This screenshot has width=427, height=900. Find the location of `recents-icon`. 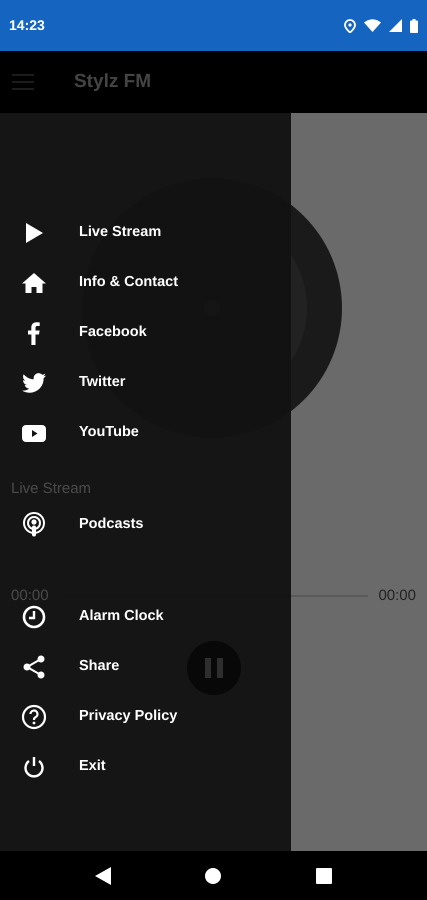

recents-icon is located at coordinates (324, 876).